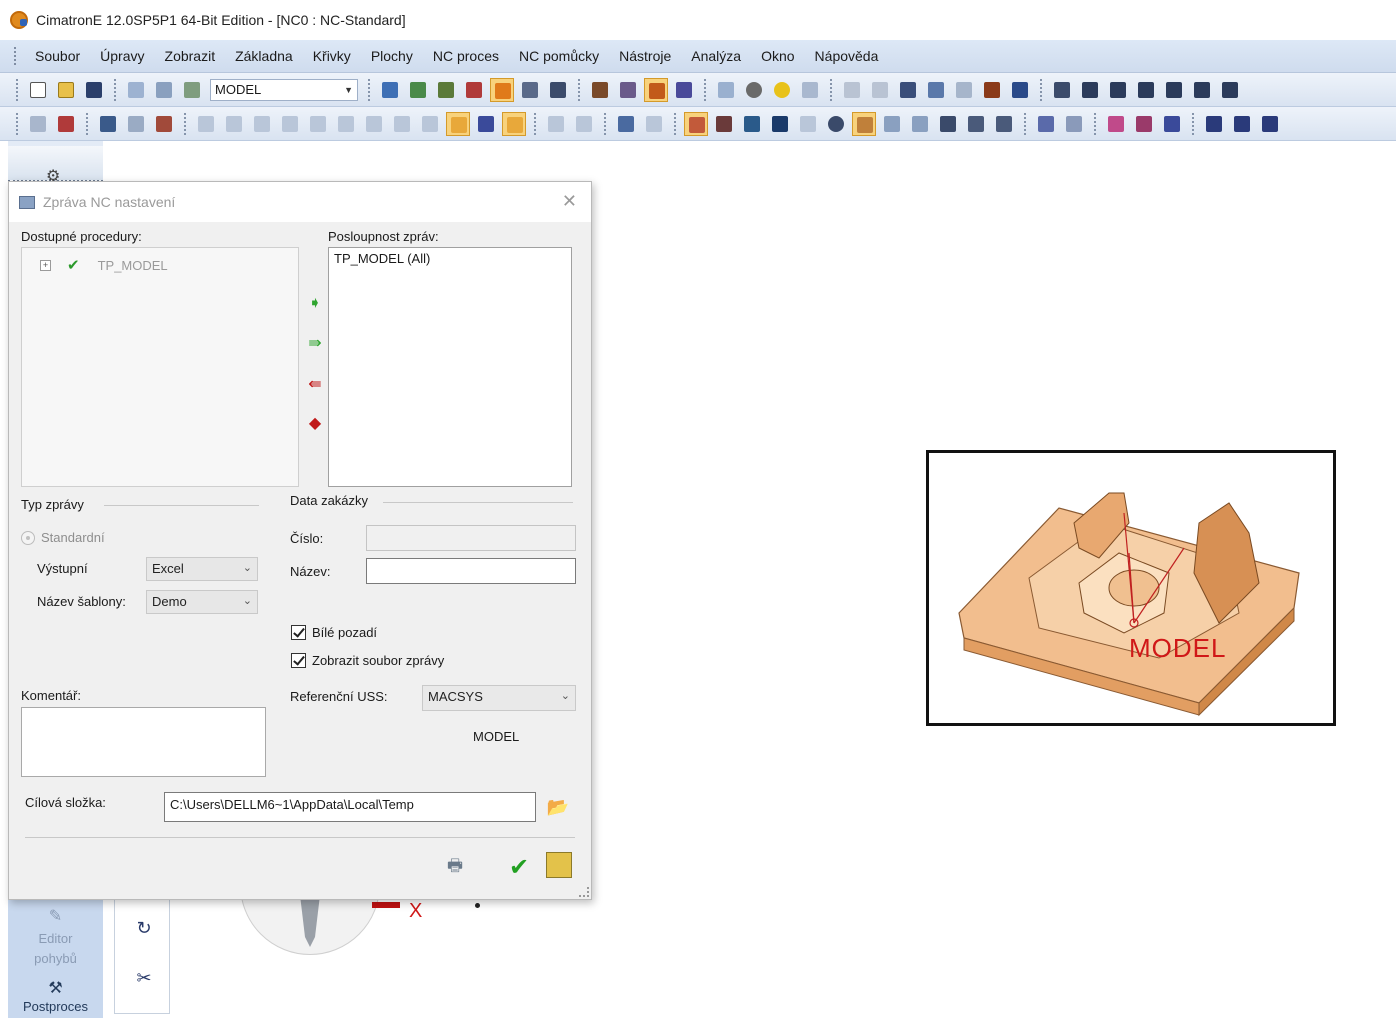  Describe the element at coordinates (94, 90) in the screenshot. I see `save-icon` at that location.